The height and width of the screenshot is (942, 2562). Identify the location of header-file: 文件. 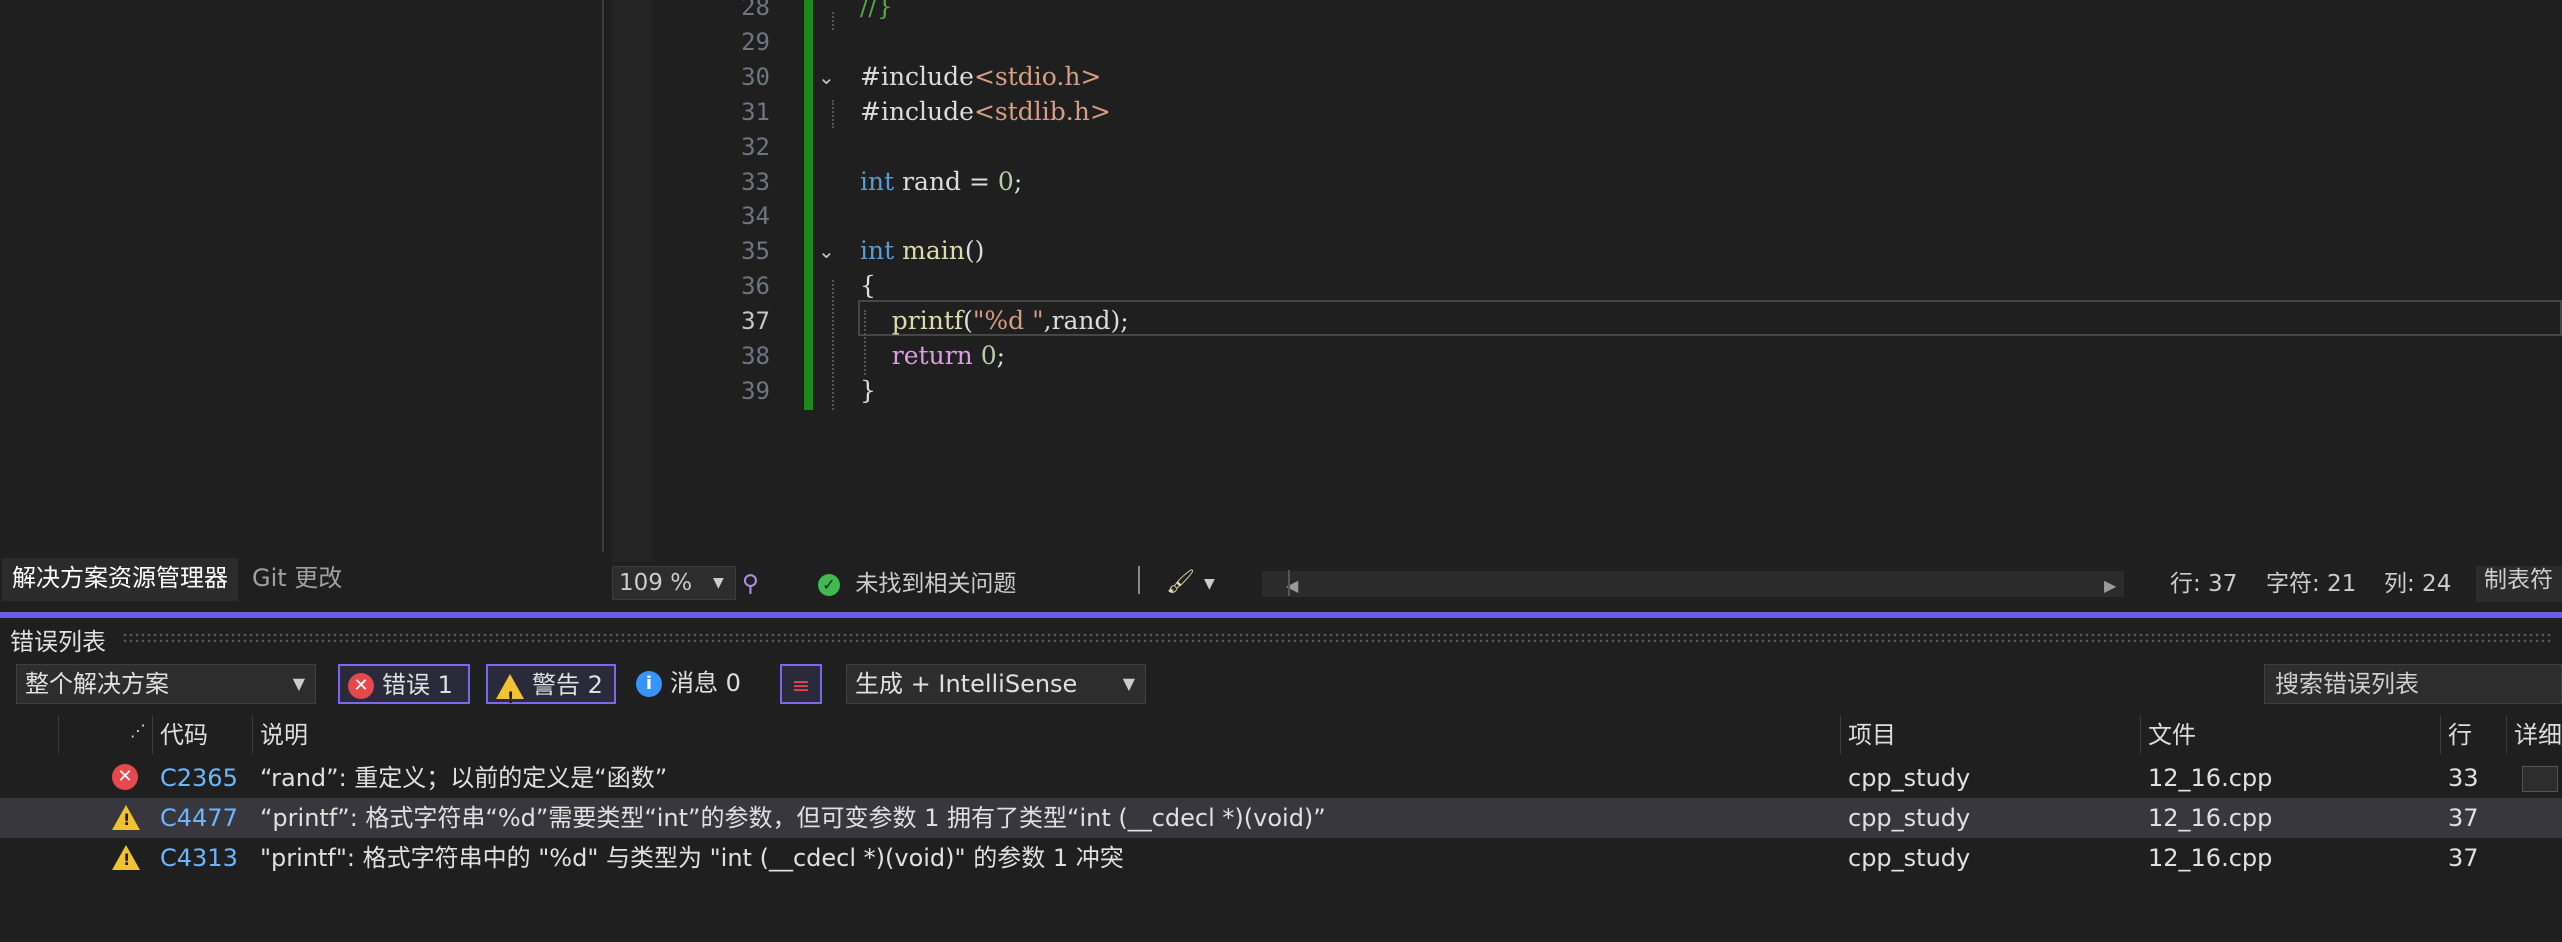
(2172, 735).